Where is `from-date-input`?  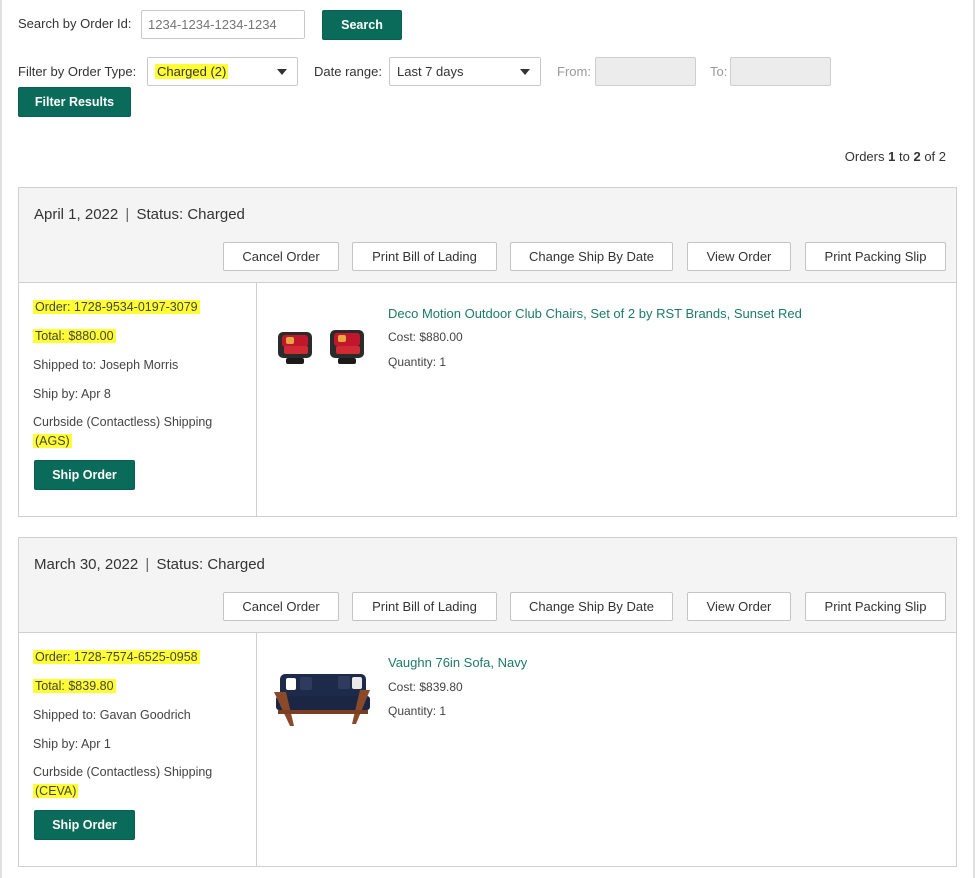 from-date-input is located at coordinates (645, 71).